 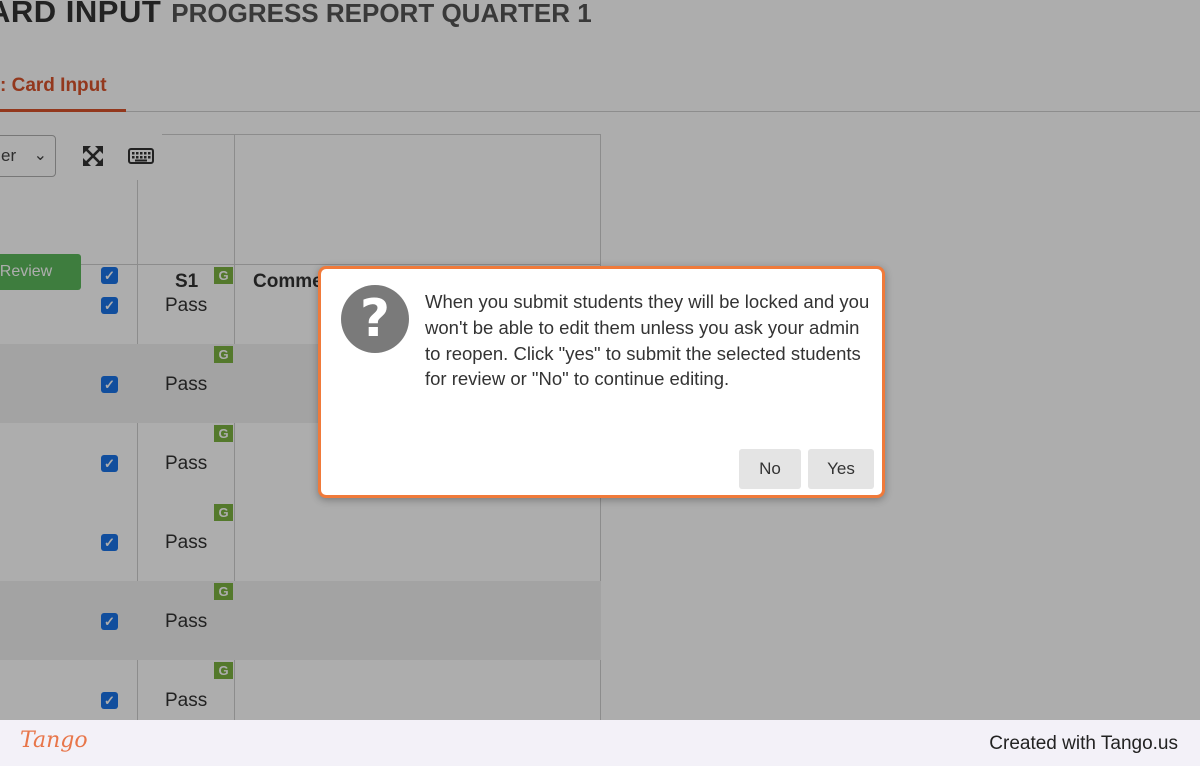 I want to click on question-icon: ?, so click(x=375, y=319).